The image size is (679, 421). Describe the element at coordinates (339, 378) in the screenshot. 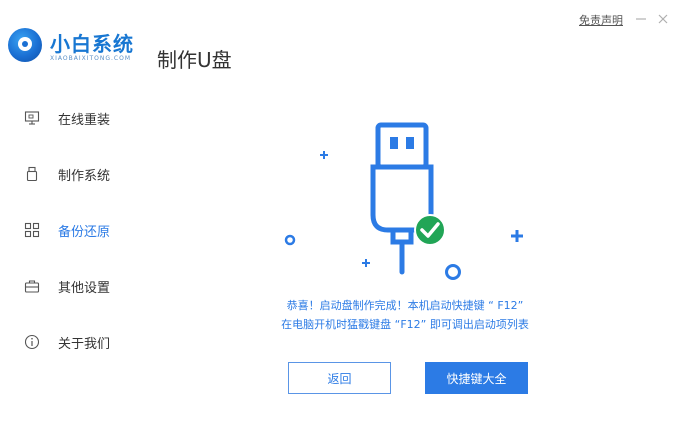

I see `back-button: 返回` at that location.